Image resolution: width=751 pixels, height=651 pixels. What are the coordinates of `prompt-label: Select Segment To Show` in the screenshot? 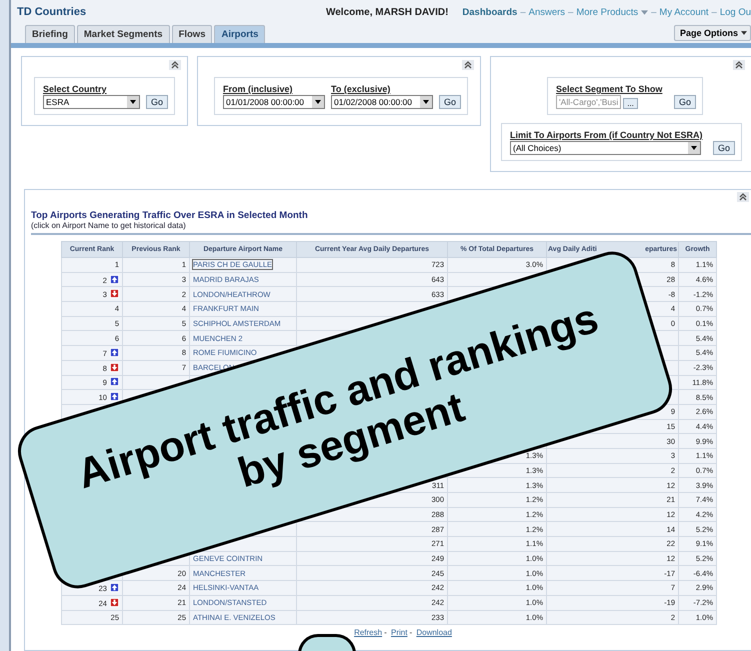 It's located at (610, 89).